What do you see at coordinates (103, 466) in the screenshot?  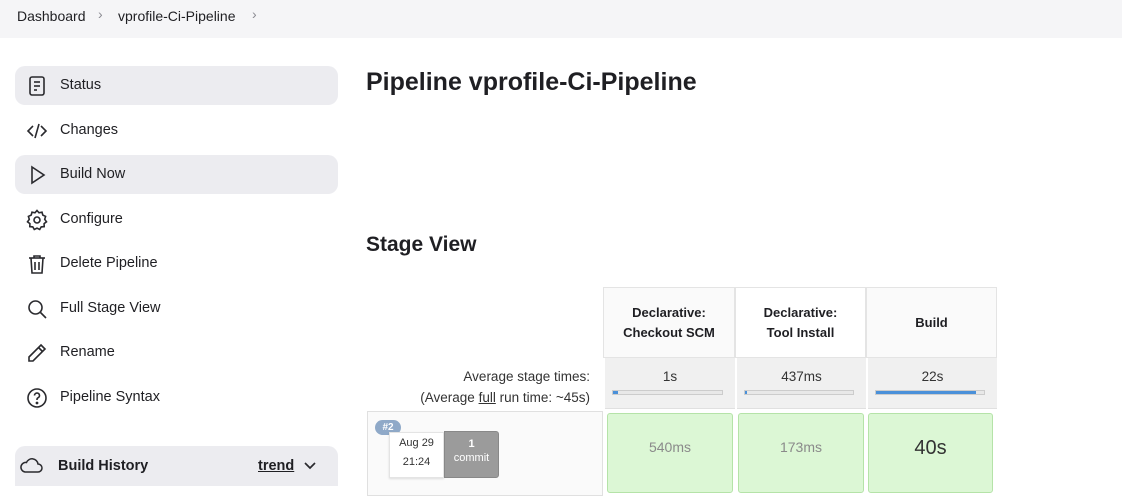 I see `build-history-label: Build History` at bounding box center [103, 466].